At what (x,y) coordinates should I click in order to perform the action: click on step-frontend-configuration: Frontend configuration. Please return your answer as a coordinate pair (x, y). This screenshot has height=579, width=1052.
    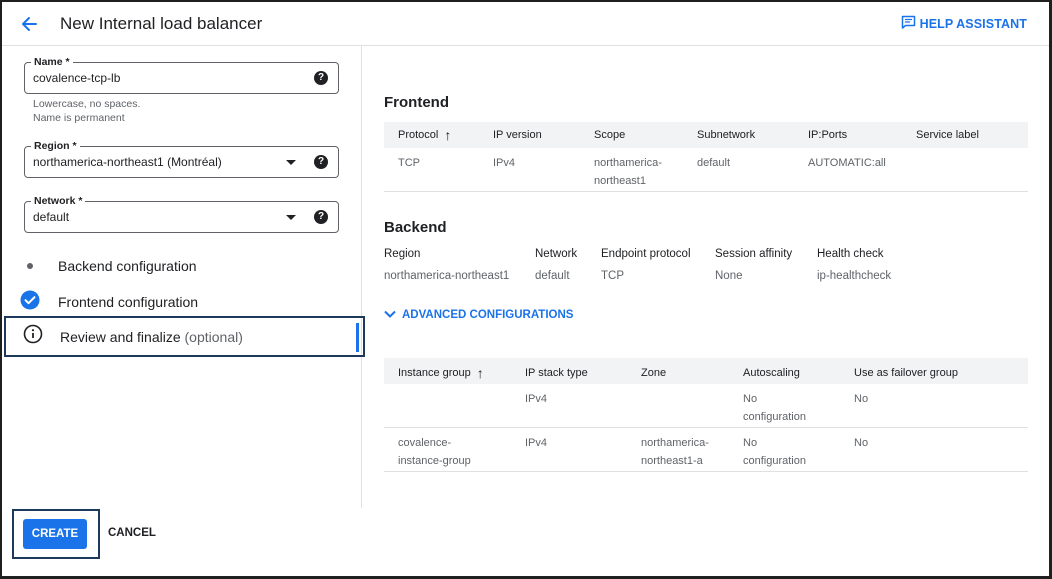
    Looking at the image, I should click on (182, 302).